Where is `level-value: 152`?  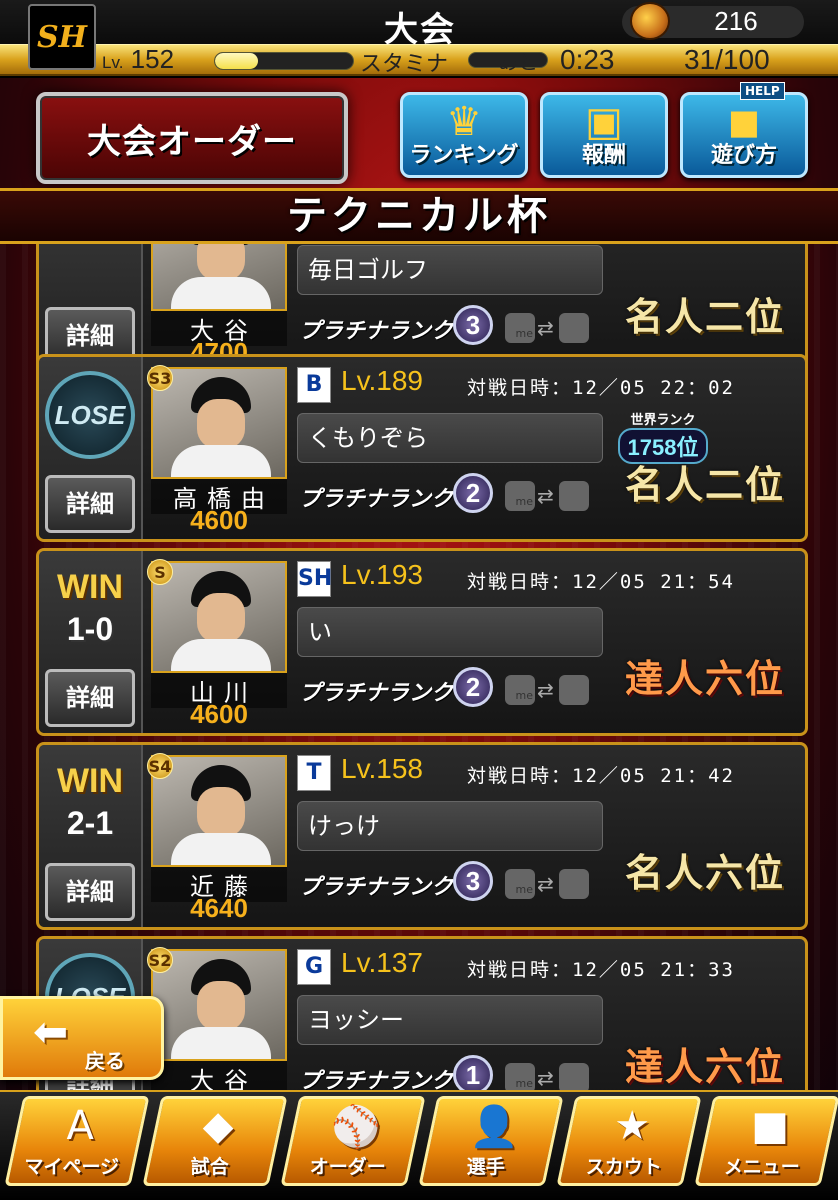
level-value: 152 is located at coordinates (152, 59).